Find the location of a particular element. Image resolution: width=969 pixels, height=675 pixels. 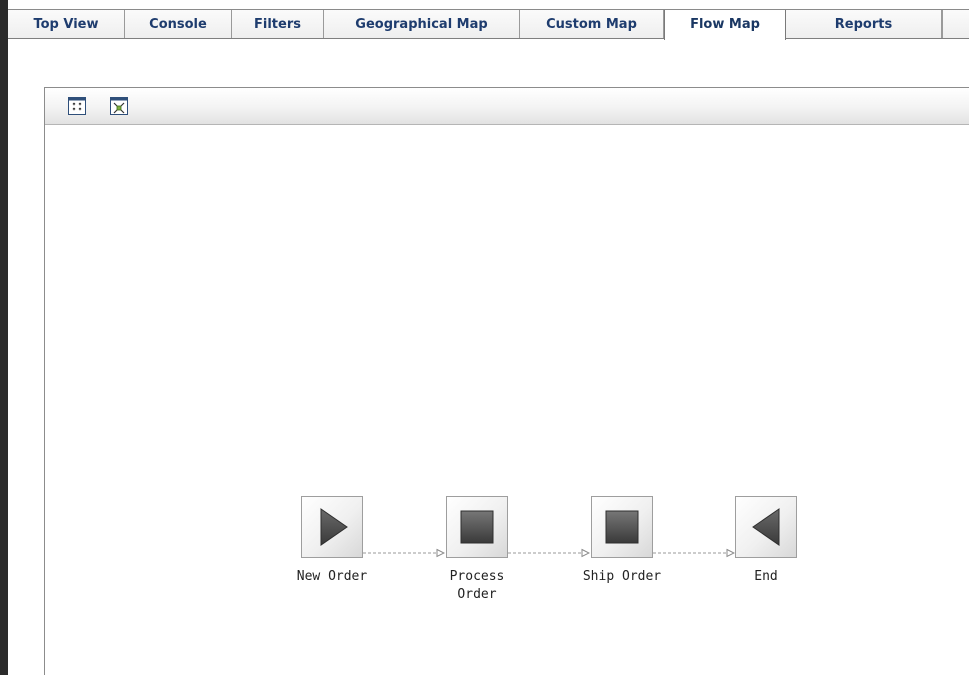

tab-top-view: Top View is located at coordinates (66, 24).